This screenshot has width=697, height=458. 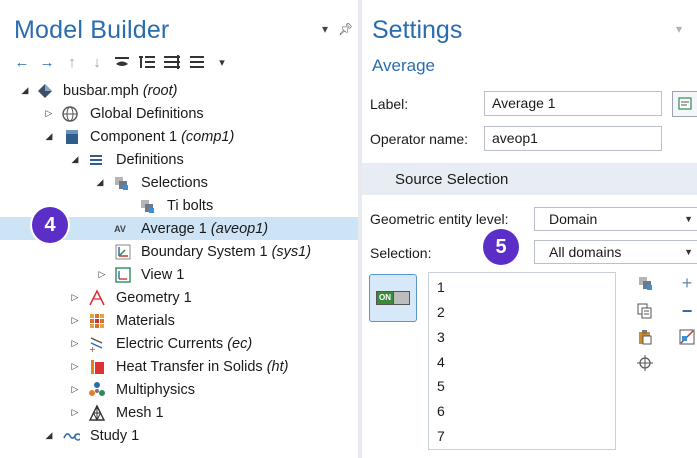 I want to click on selection-caption: Selection:, so click(x=401, y=253).